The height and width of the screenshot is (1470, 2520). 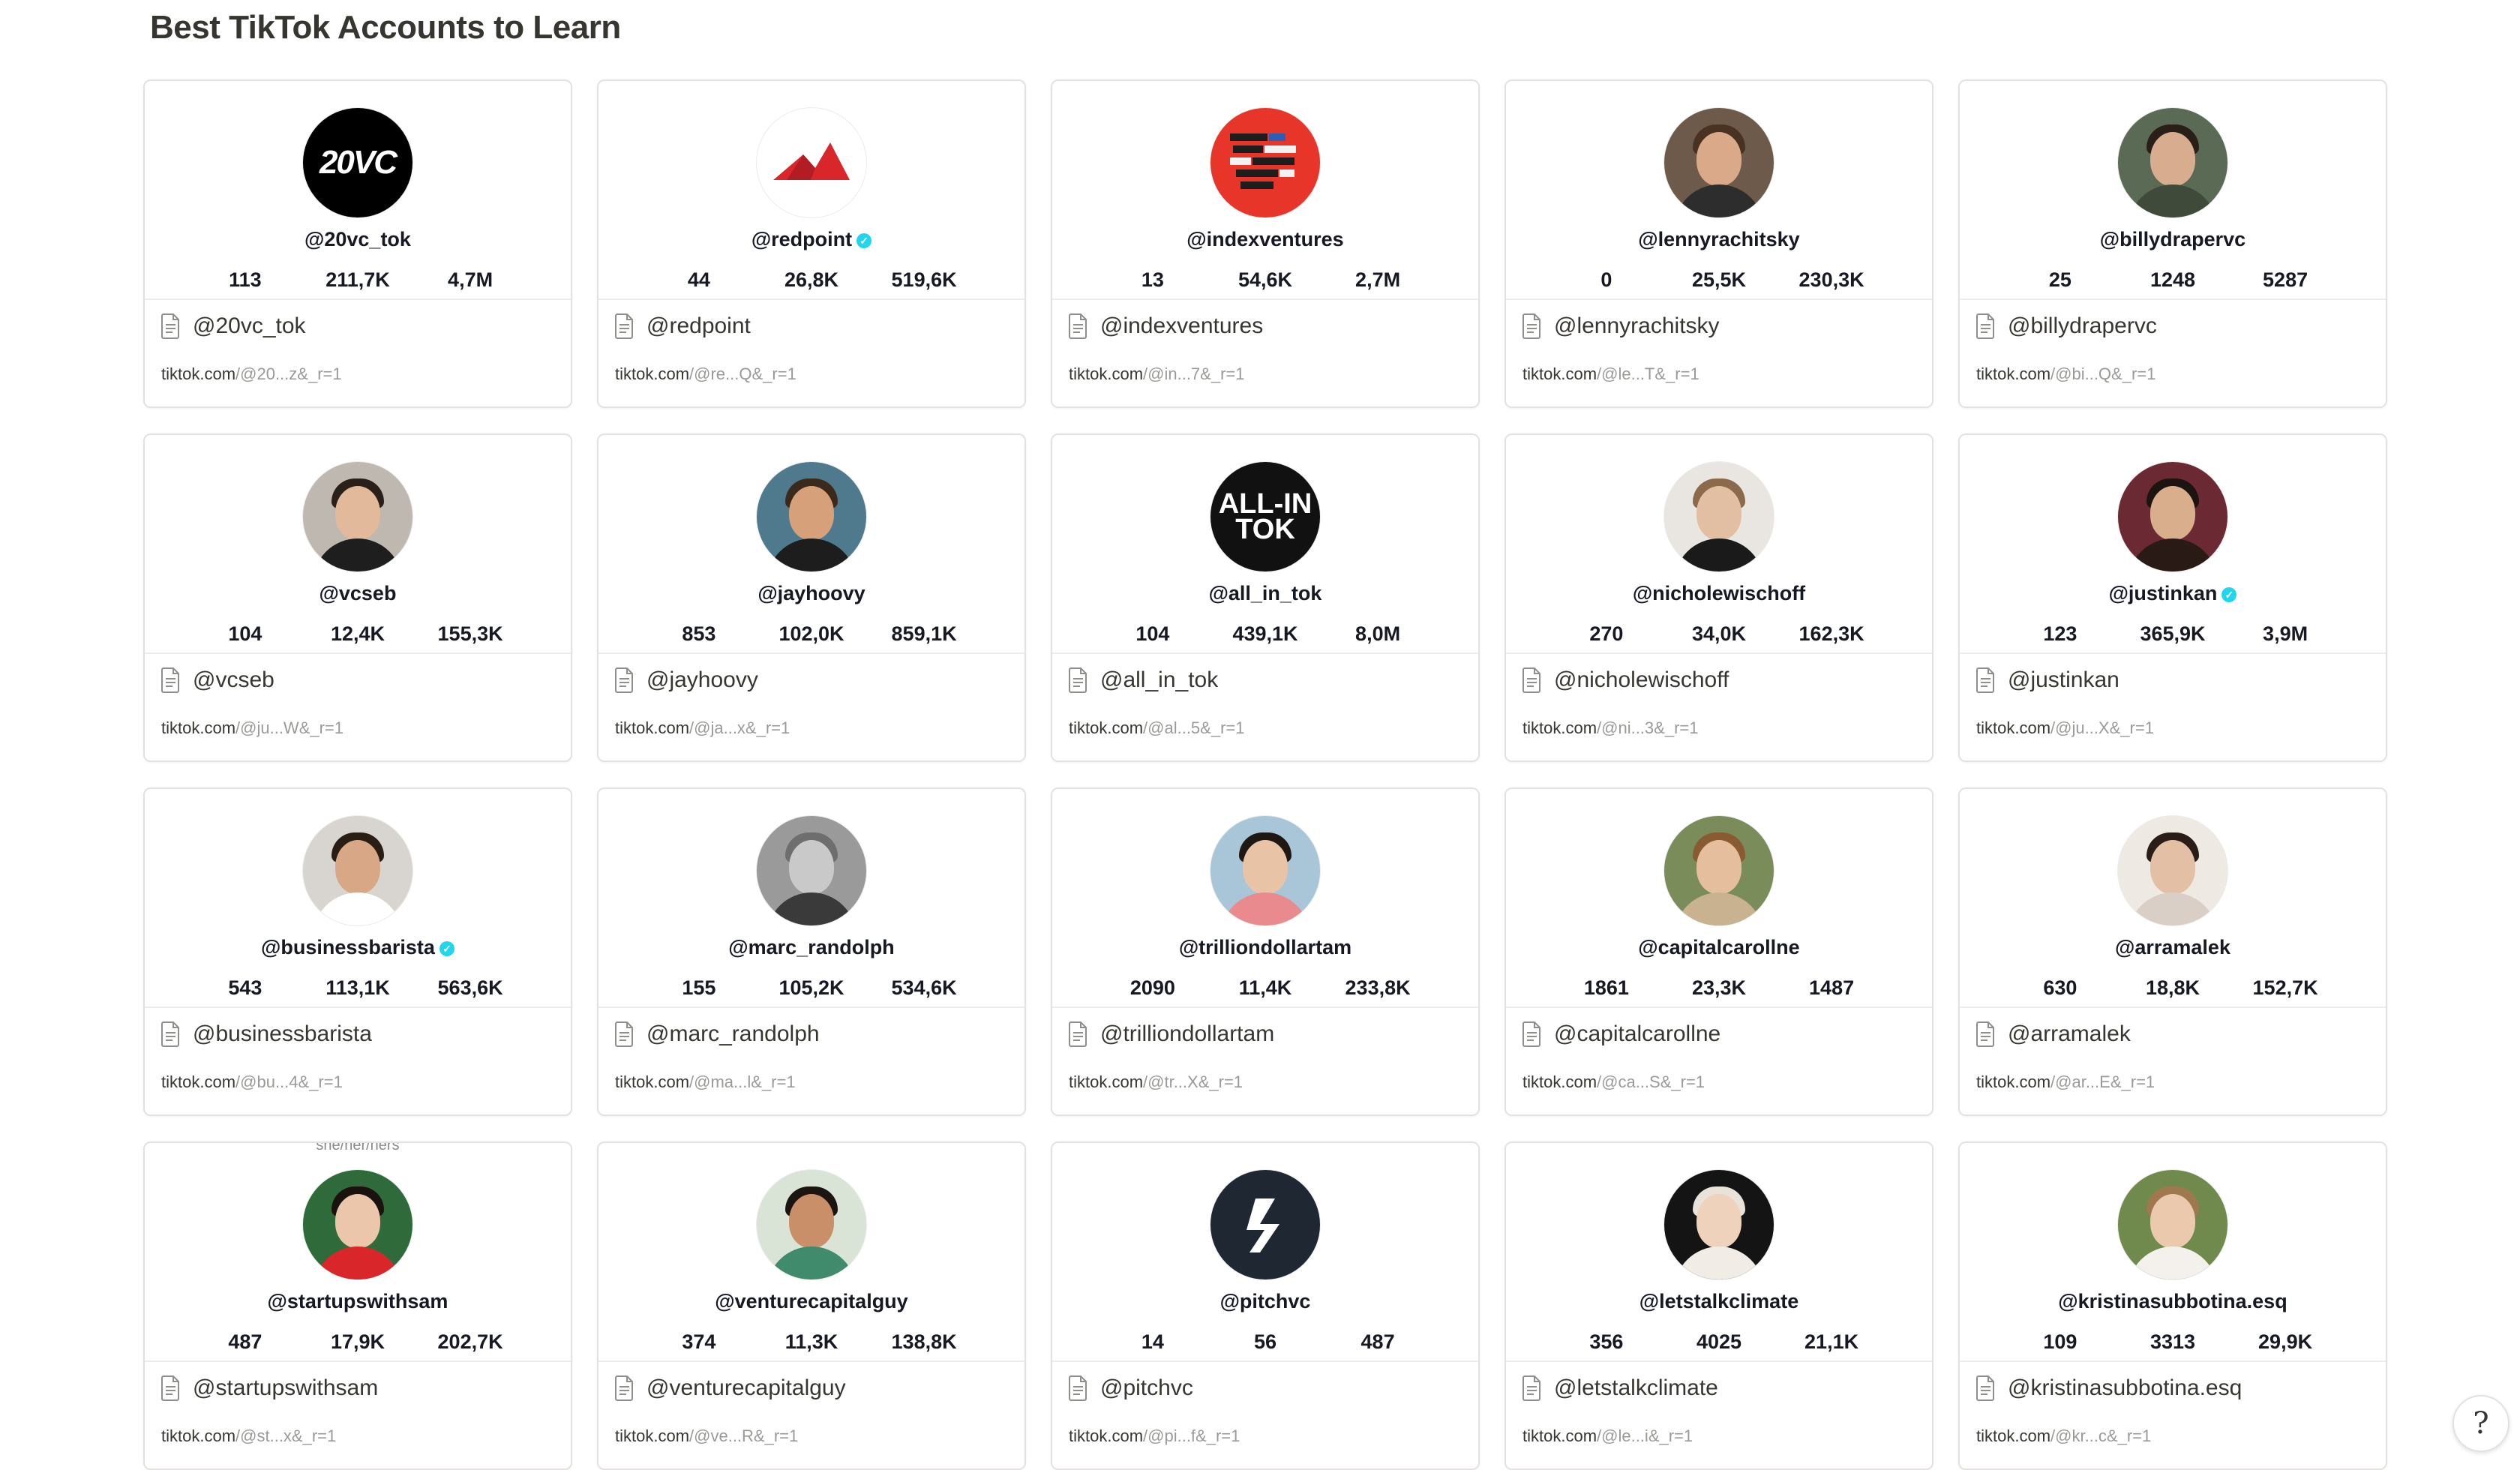 What do you see at coordinates (2065, 728) in the screenshot?
I see `card-url: tiktok.com/@ju...X&_r=1` at bounding box center [2065, 728].